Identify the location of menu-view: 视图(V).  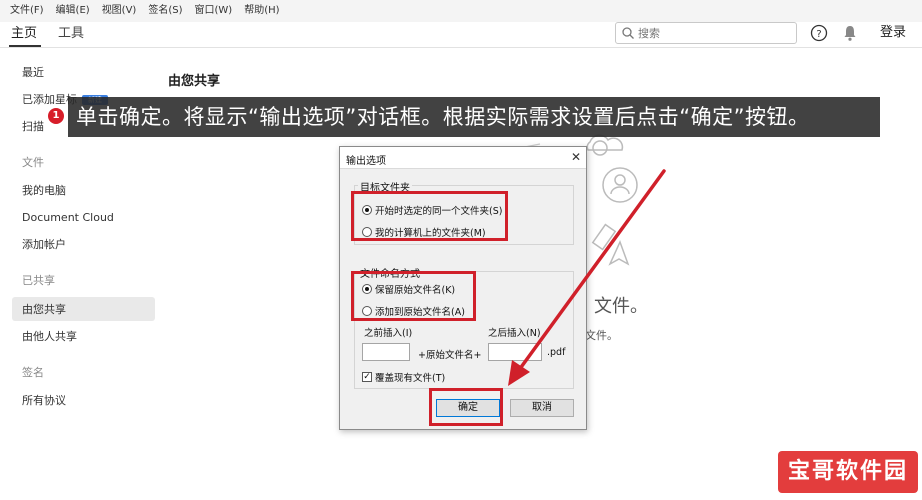
(119, 11).